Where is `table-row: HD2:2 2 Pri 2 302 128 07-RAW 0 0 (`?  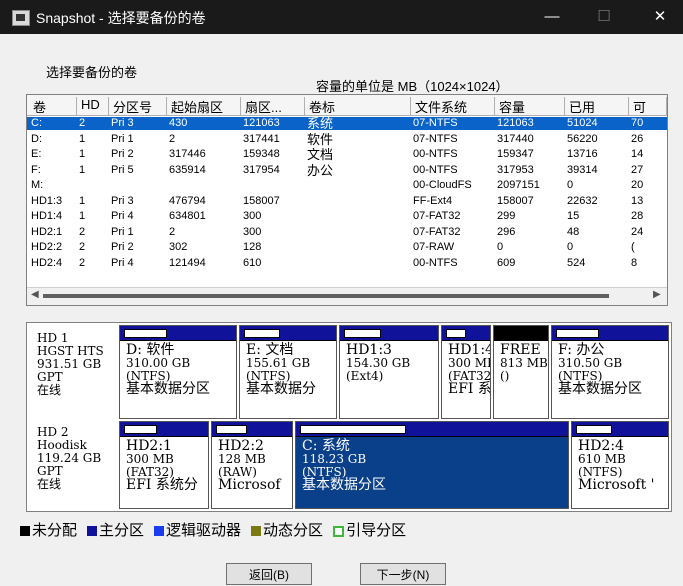
table-row: HD2:2 2 Pri 2 302 128 07-RAW 0 0 ( is located at coordinates (347, 247).